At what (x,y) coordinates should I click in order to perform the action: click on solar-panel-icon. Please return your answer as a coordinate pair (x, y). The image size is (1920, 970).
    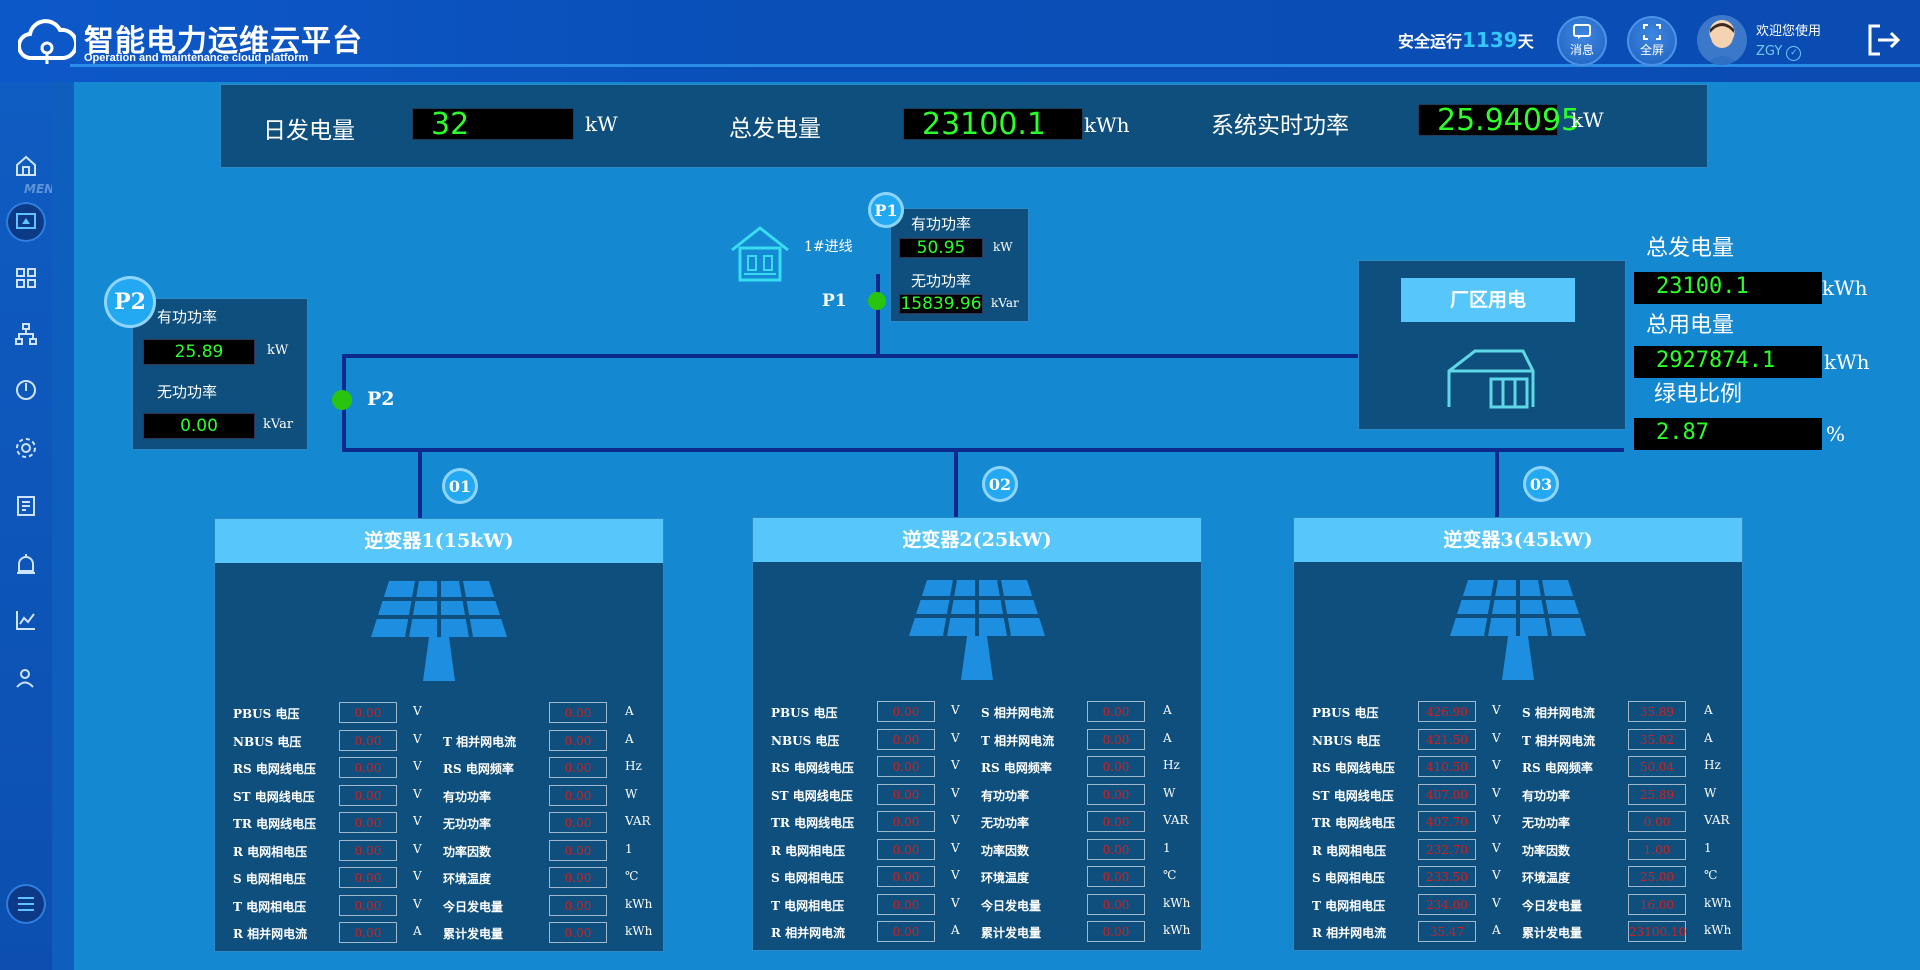
    Looking at the image, I should click on (977, 629).